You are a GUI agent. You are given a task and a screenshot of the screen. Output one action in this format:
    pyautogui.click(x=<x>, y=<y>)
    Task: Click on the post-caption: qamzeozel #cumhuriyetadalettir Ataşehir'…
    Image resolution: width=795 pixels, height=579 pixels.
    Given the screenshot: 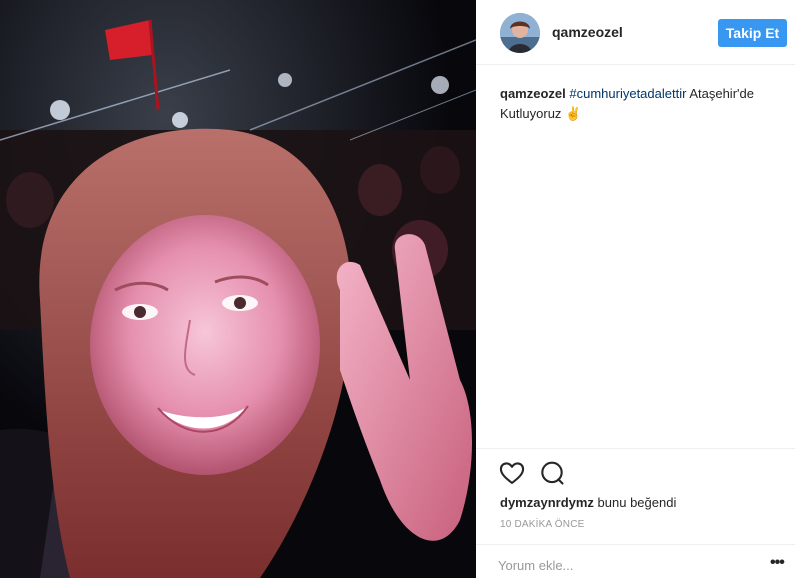 What is the action you would take?
    pyautogui.click(x=640, y=104)
    